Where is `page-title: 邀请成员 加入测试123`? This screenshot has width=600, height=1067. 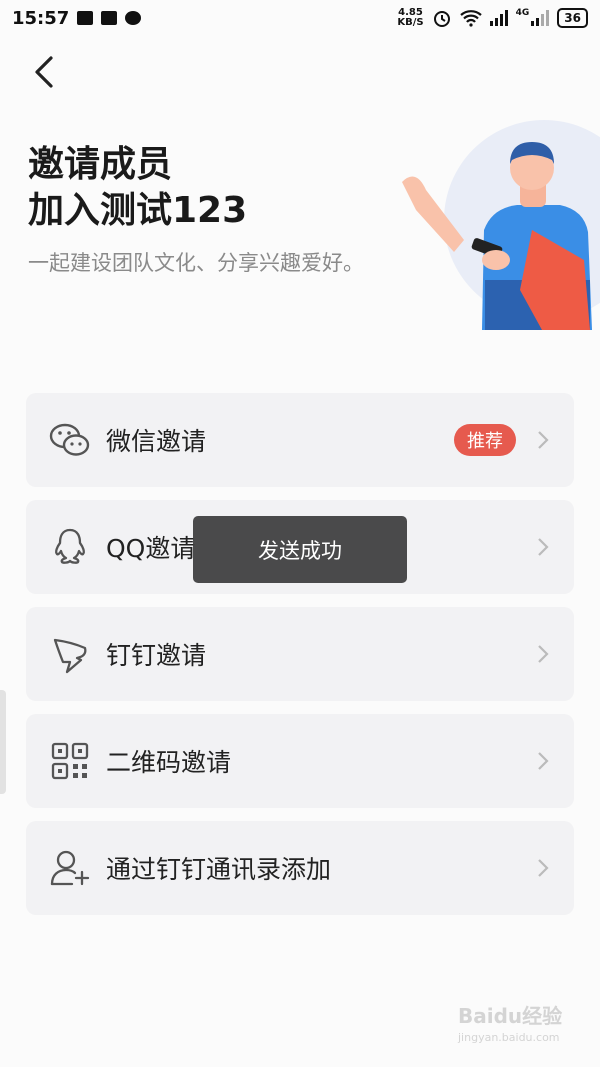 page-title: 邀请成员 加入测试123 is located at coordinates (137, 188).